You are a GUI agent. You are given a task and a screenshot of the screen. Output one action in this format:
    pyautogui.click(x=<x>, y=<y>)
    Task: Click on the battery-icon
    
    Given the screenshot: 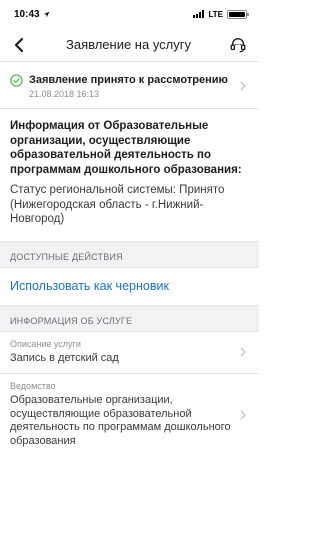 What is the action you would take?
    pyautogui.click(x=238, y=14)
    